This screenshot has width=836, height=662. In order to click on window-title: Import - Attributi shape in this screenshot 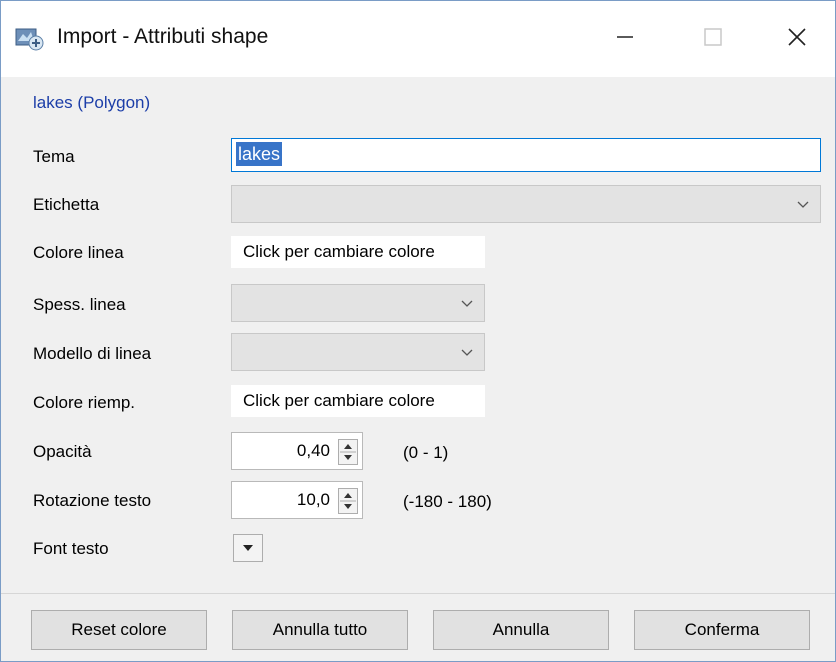, I will do `click(163, 36)`.